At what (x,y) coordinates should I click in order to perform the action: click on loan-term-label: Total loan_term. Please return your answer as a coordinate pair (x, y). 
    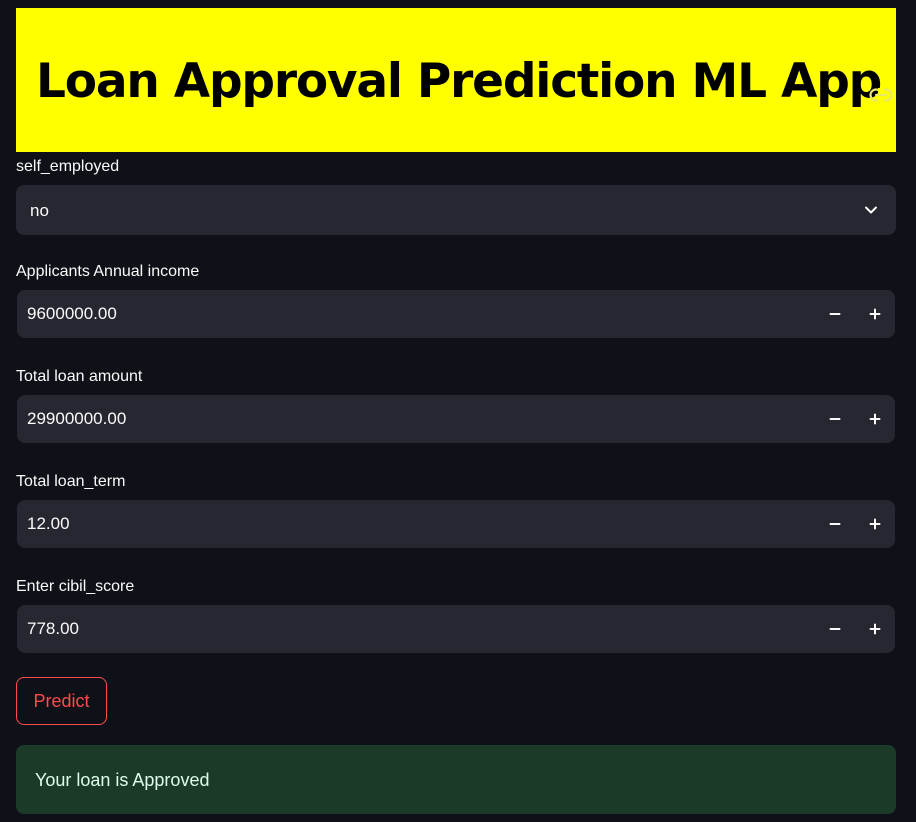
    Looking at the image, I should click on (71, 481).